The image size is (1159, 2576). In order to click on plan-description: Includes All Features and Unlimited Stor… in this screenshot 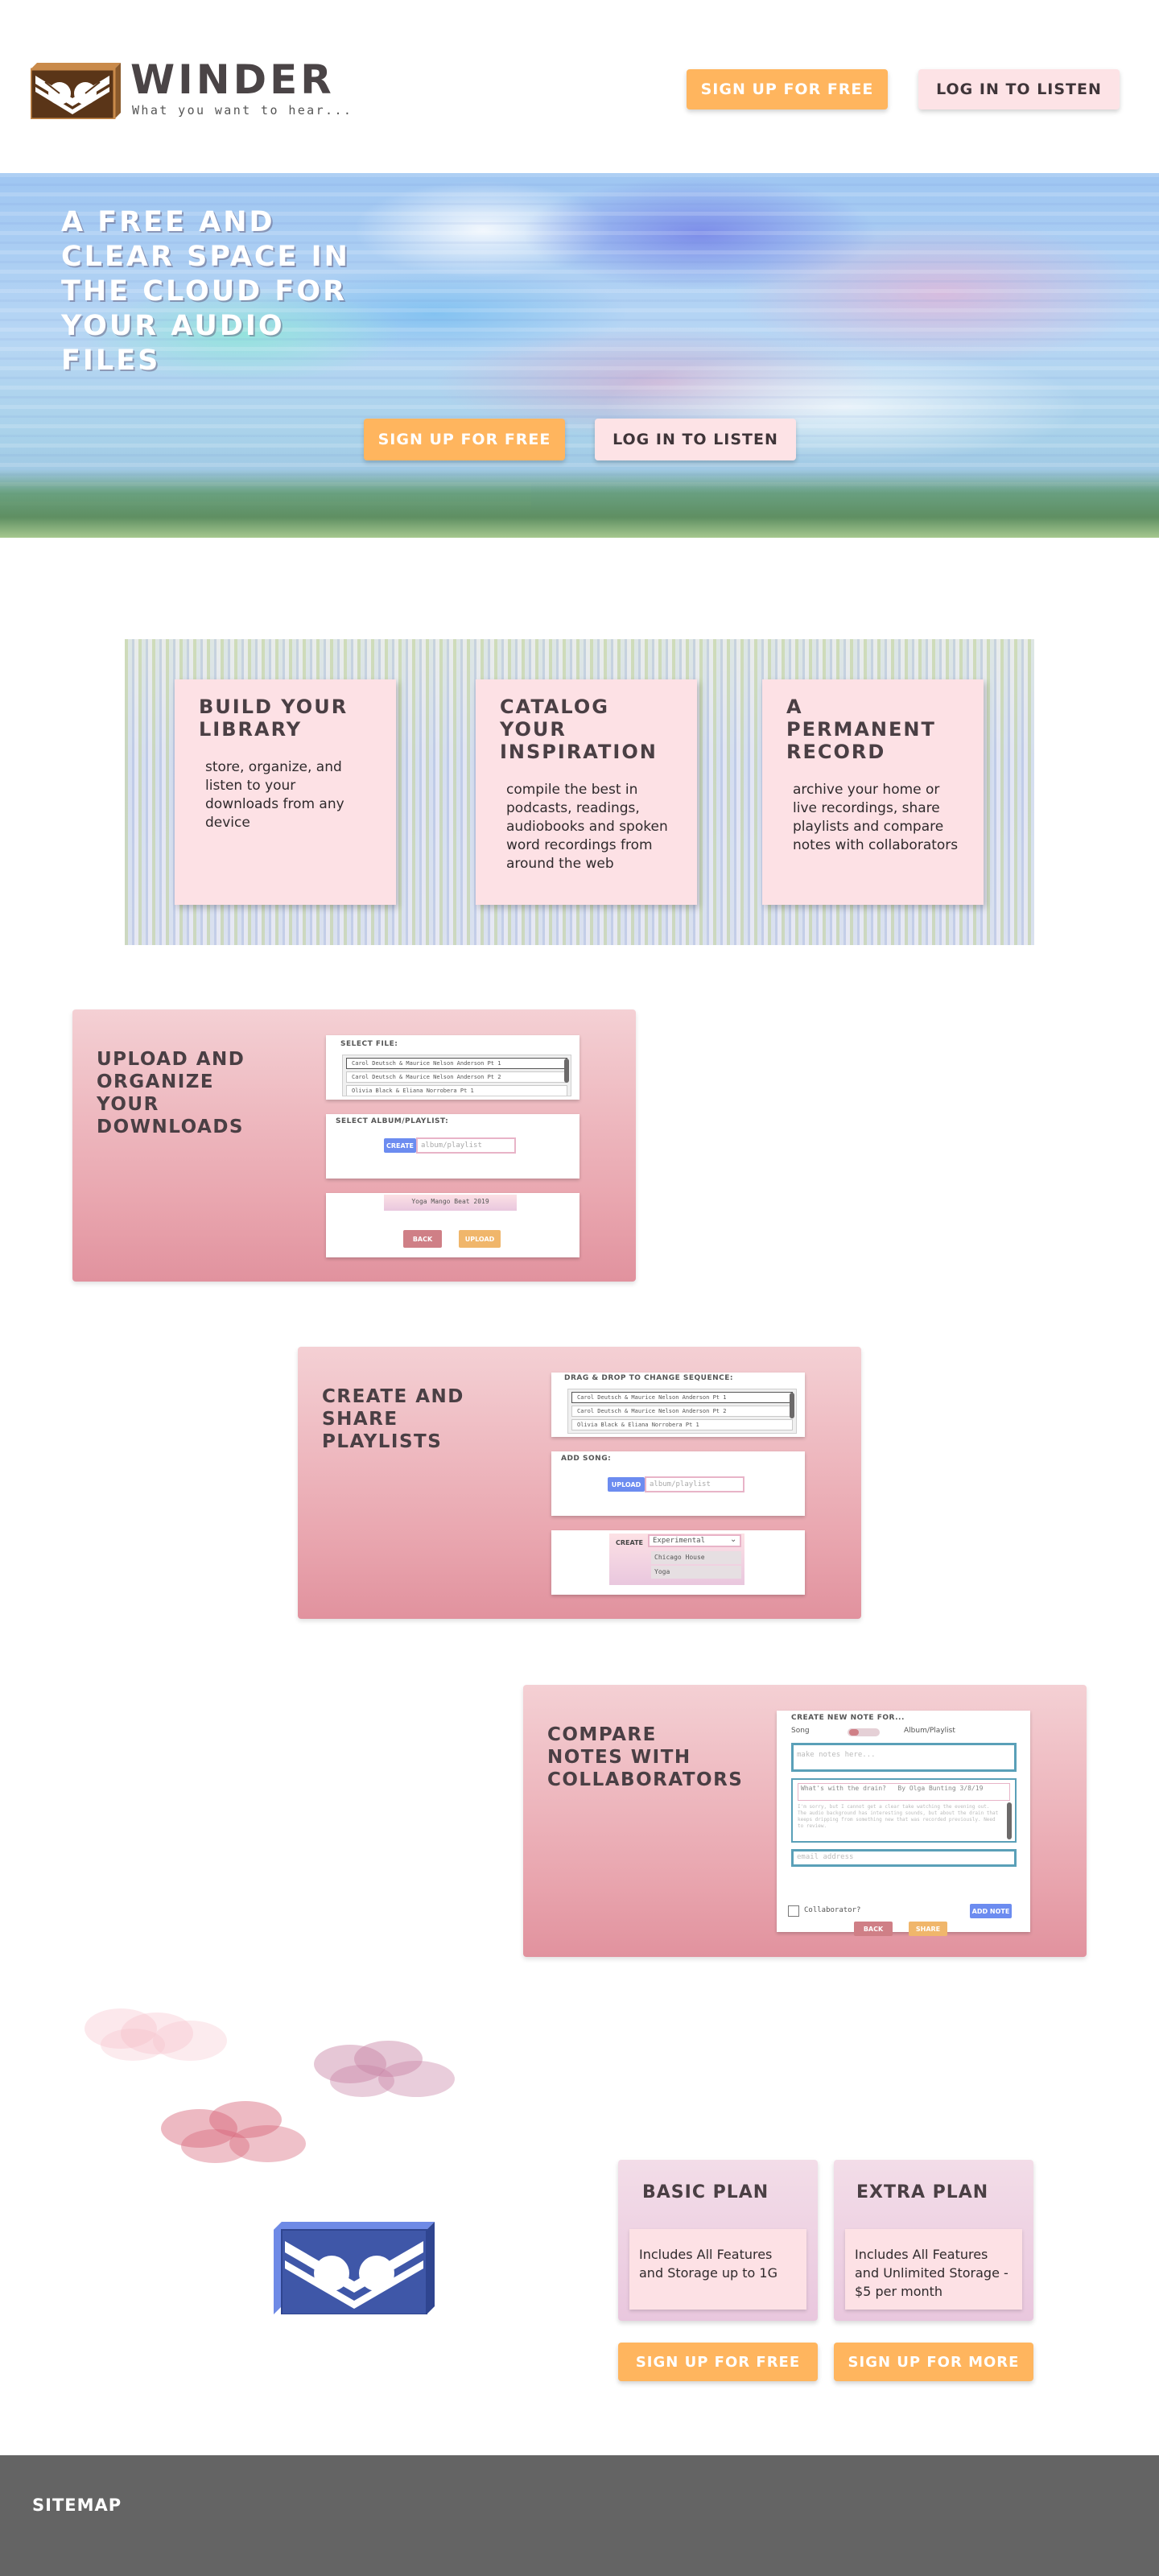, I will do `click(933, 2269)`.